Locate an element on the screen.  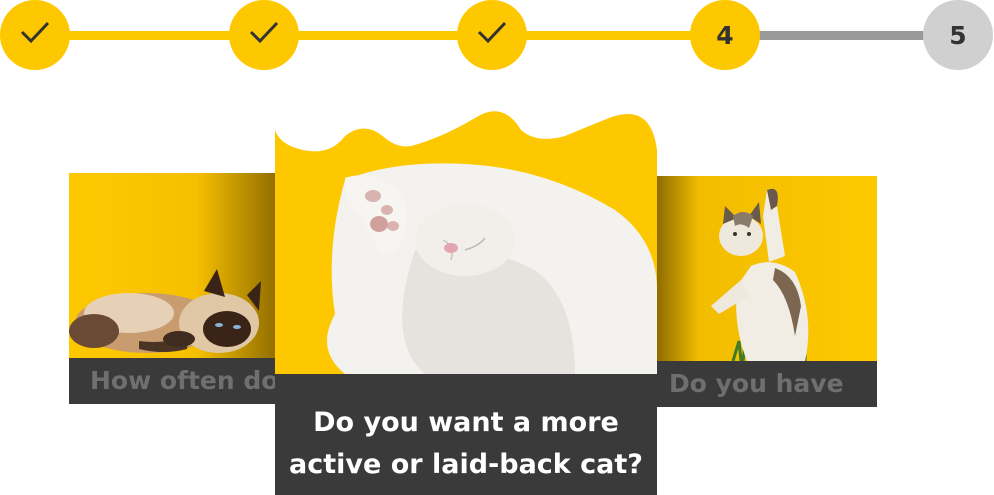
step-4-label: 4 is located at coordinates (725, 35).